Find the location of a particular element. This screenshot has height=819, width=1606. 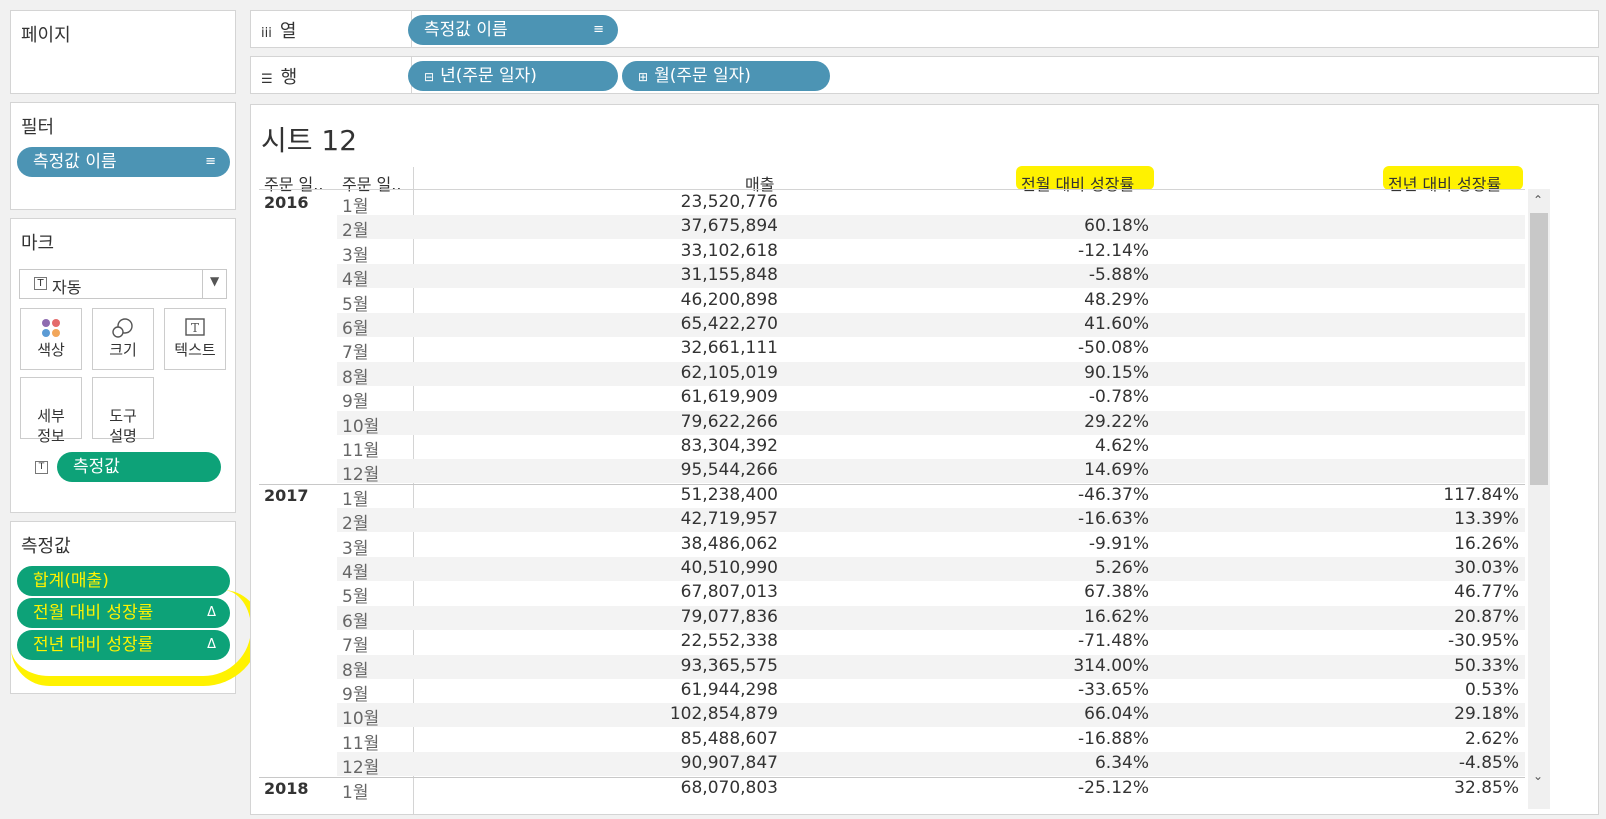

mom-growth-cell: -50.08% is located at coordinates (1113, 348).